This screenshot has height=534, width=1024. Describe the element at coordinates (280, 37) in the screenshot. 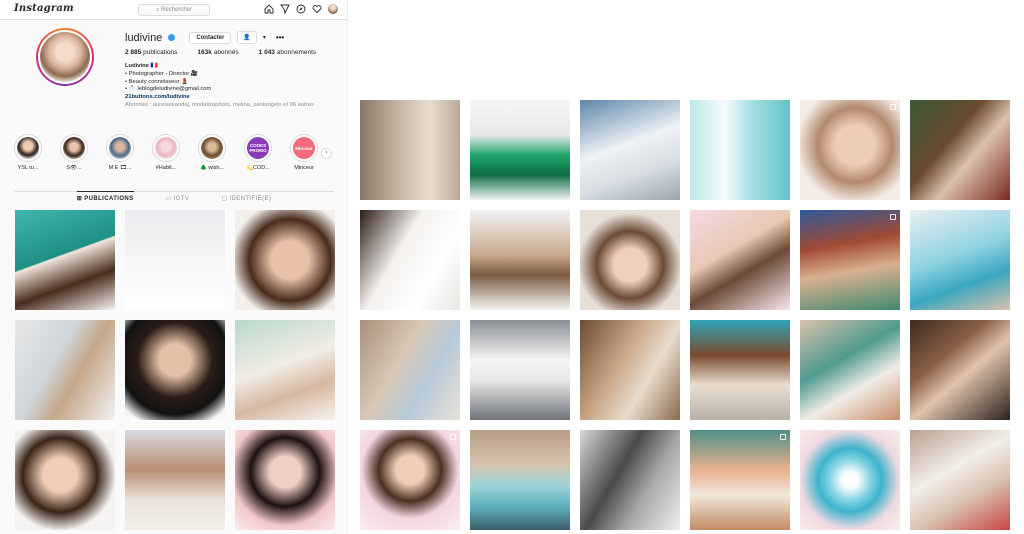

I see `more-options-icon: •••` at that location.